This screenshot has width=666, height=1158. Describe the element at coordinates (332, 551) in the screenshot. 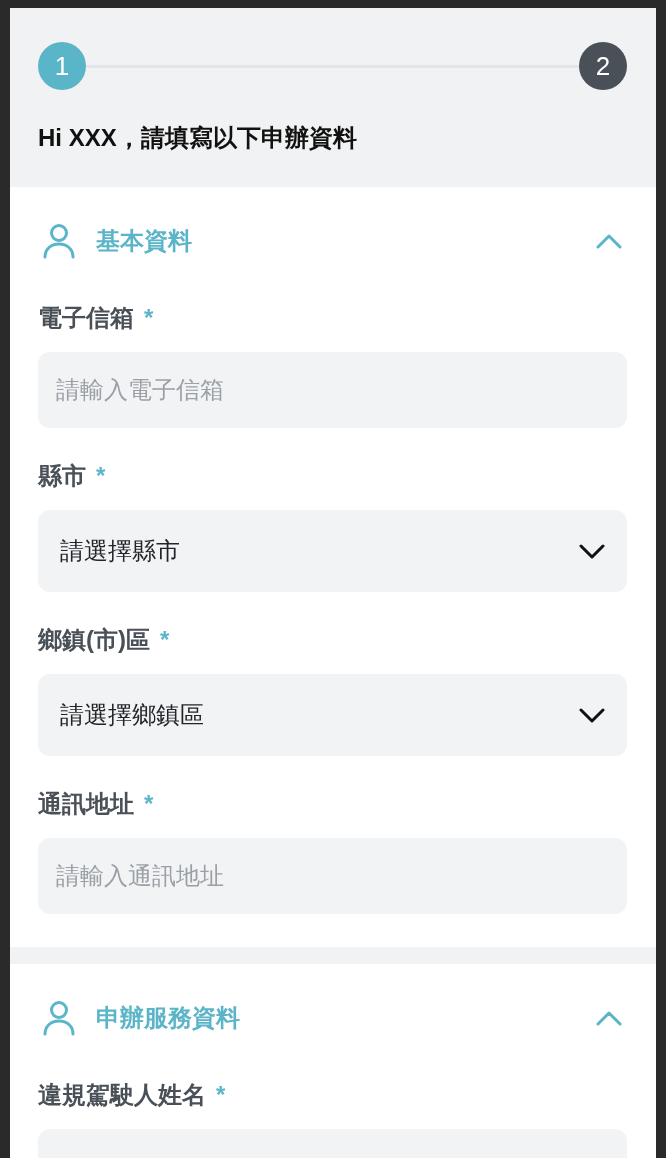

I see `select-field: 請選擇縣市` at that location.